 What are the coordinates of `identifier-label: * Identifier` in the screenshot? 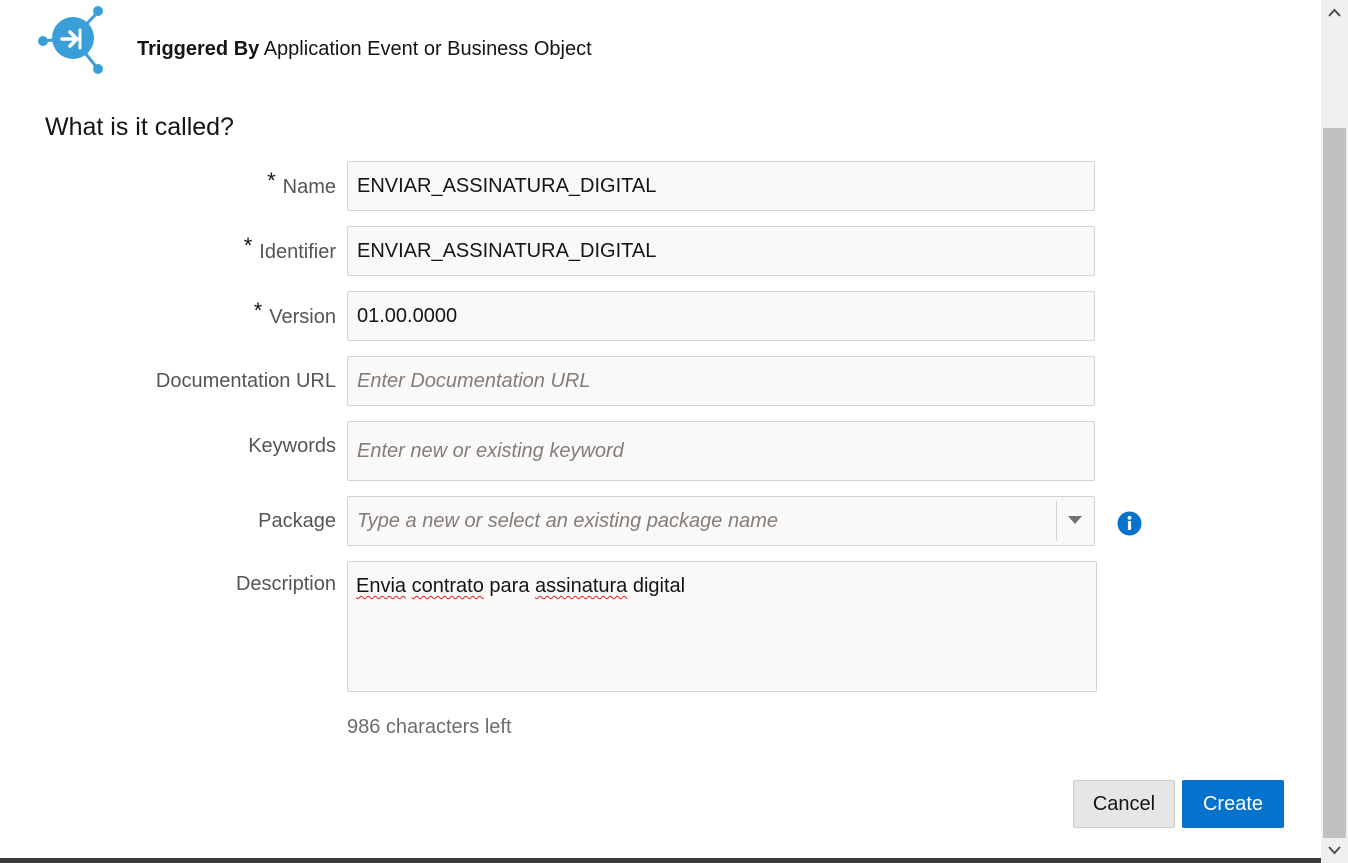 It's located at (290, 248).